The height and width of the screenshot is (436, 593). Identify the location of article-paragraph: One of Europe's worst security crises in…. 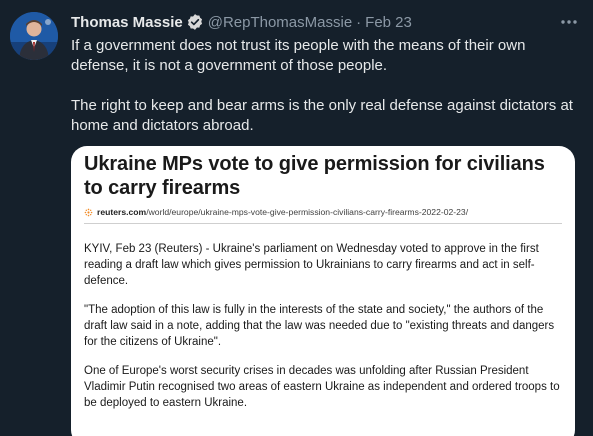
(322, 387).